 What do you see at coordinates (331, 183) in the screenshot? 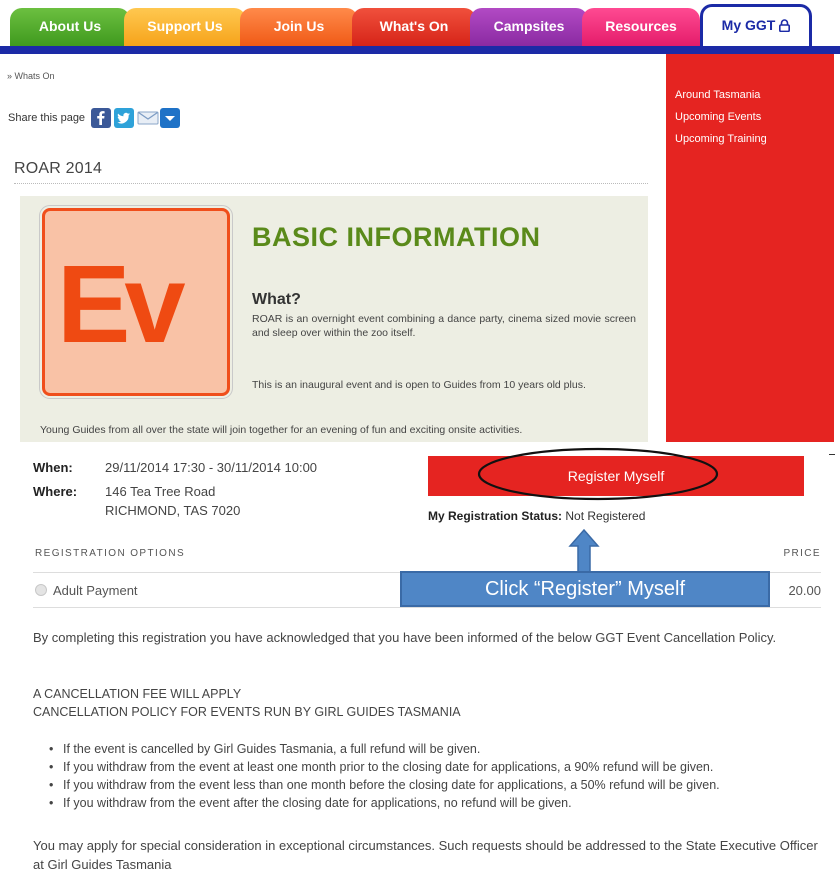
I see `title-divider` at bounding box center [331, 183].